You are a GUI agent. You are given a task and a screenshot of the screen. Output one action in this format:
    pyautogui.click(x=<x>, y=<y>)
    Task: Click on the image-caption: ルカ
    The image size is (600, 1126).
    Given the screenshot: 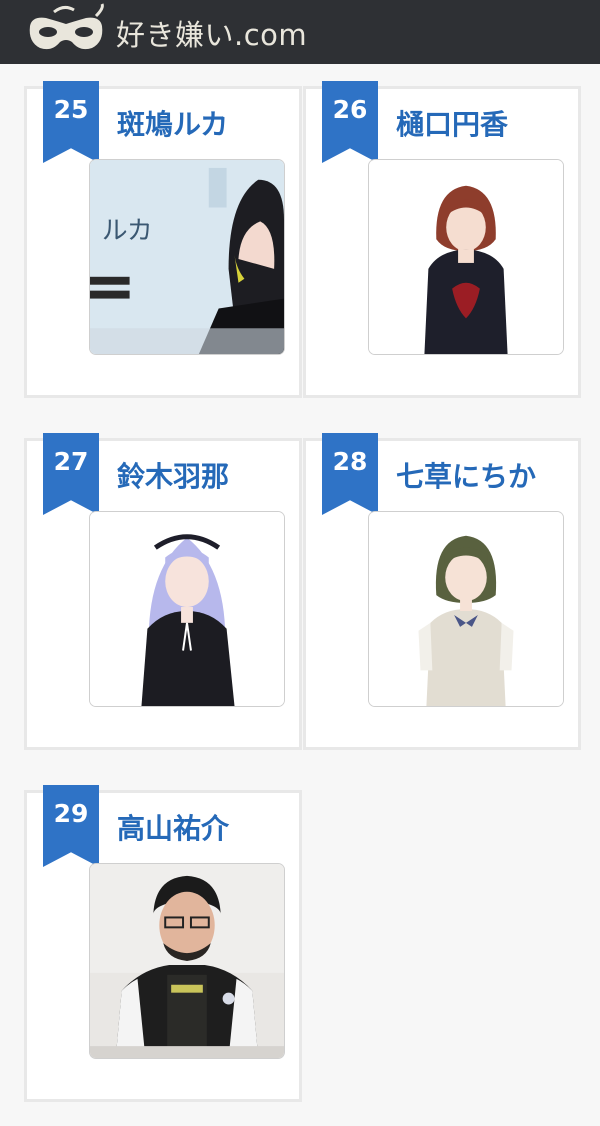 What is the action you would take?
    pyautogui.click(x=127, y=231)
    